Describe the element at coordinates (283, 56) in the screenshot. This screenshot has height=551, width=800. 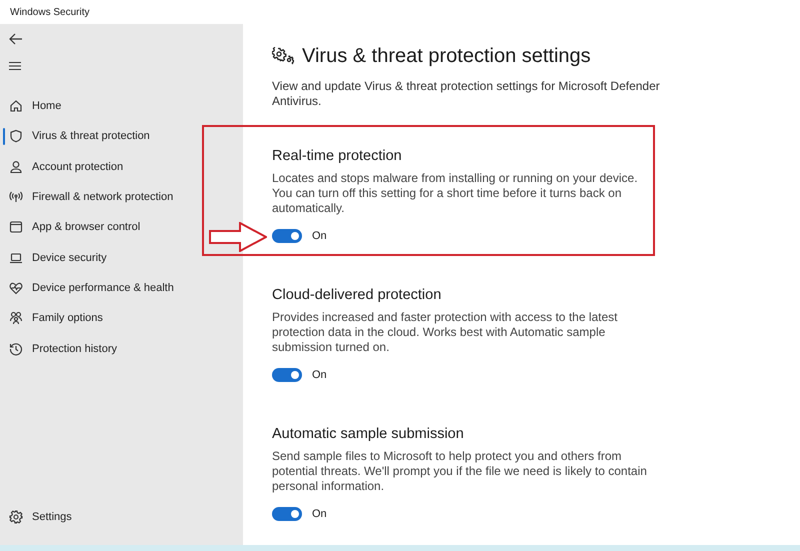
I see `gears-icon` at that location.